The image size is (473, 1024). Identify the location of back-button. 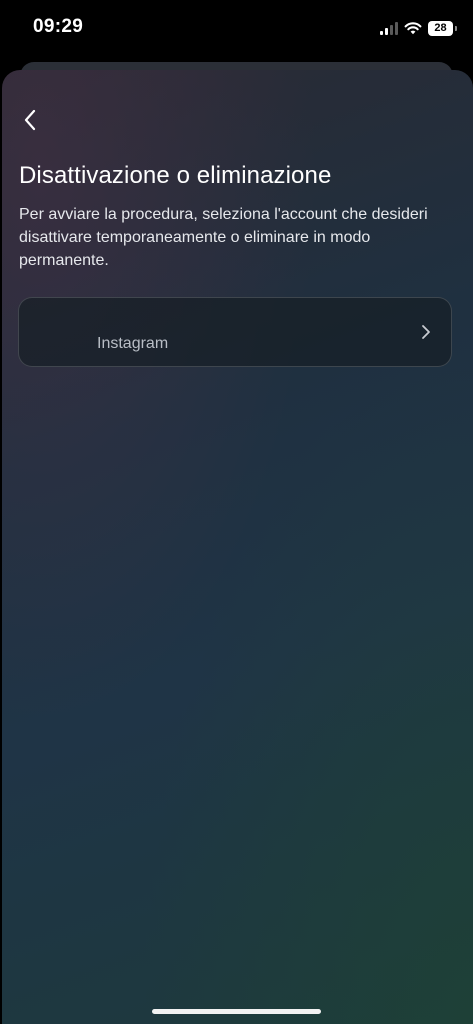
(30, 120).